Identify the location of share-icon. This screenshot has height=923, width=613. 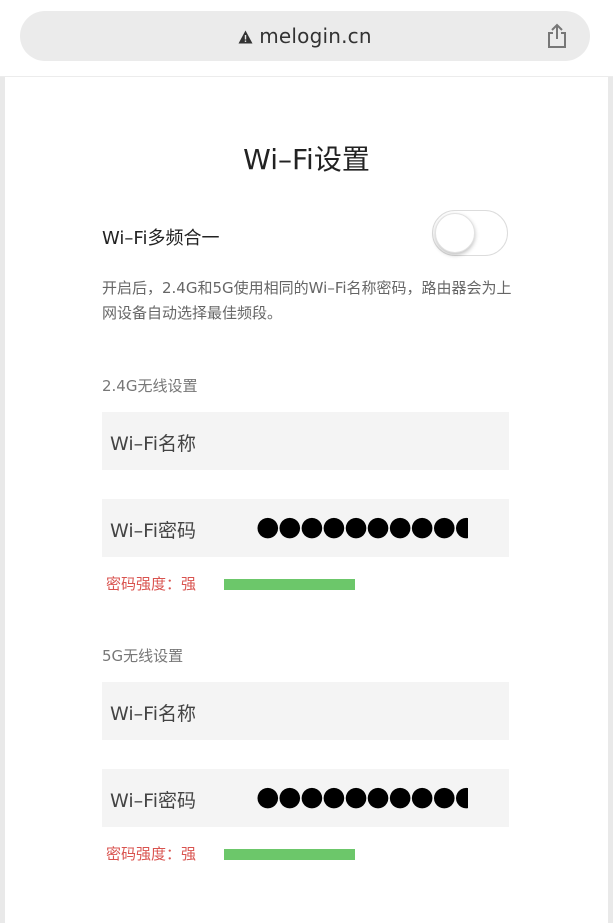
(557, 36).